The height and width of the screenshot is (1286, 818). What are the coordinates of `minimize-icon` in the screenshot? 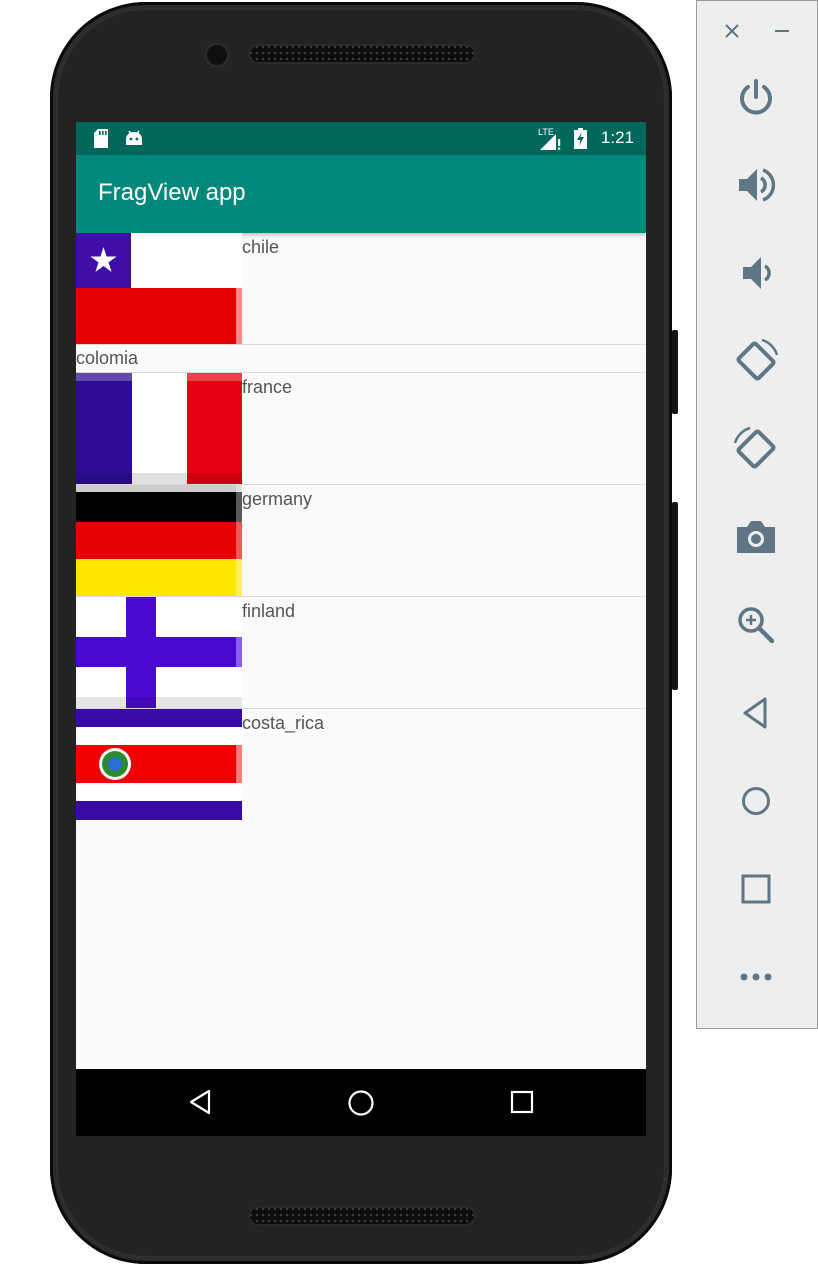 It's located at (782, 31).